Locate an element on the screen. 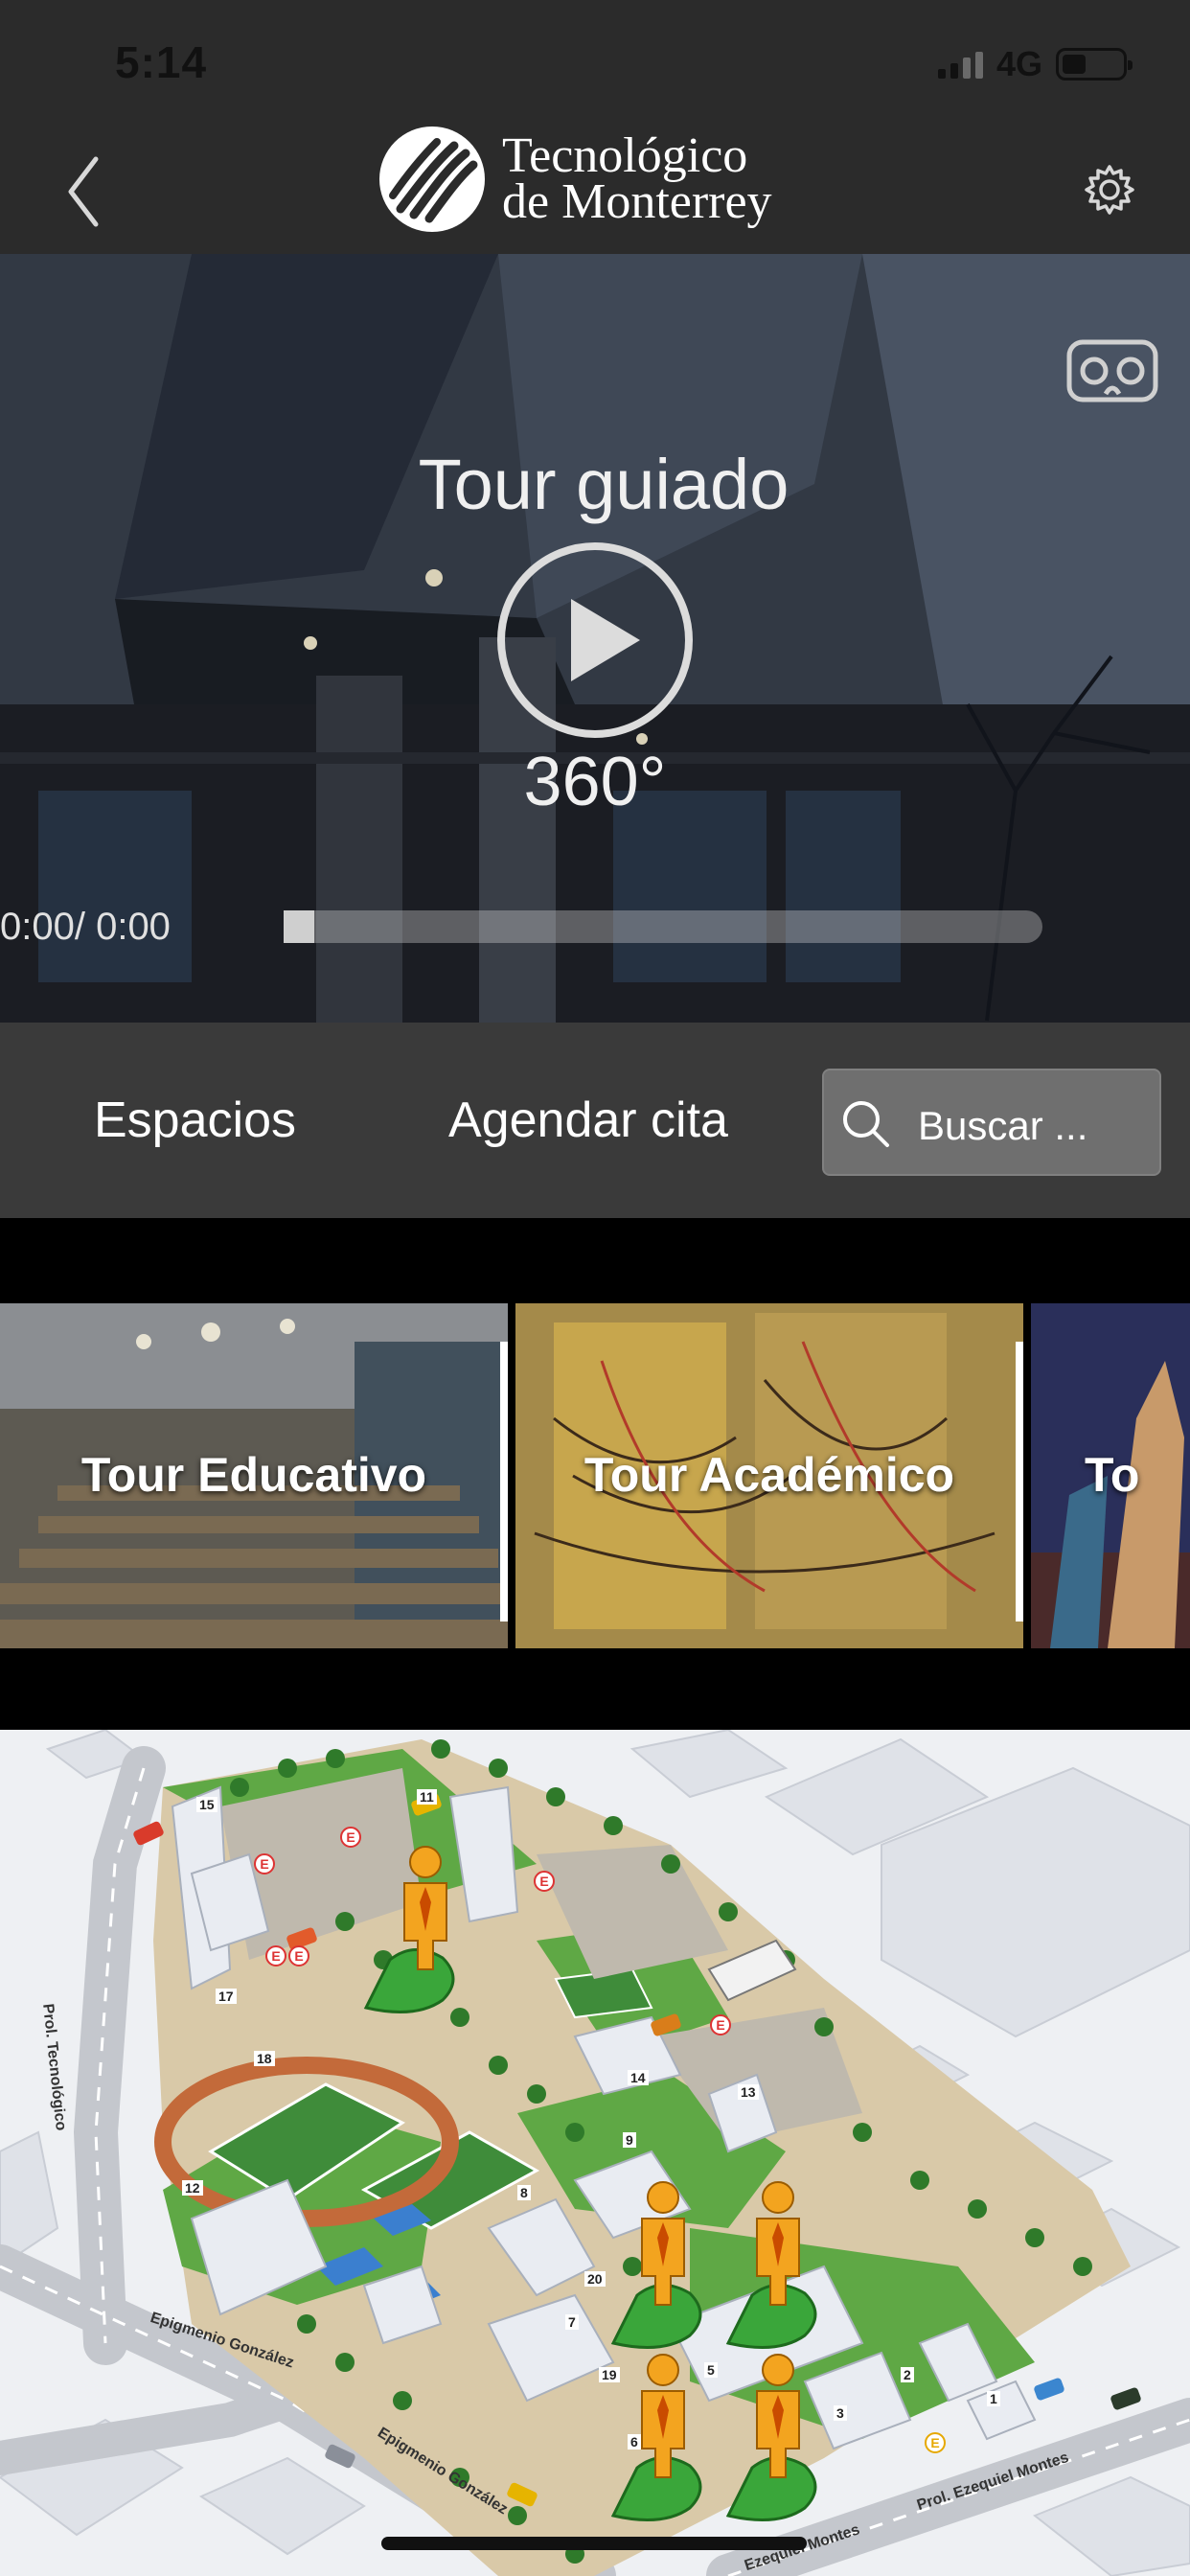 The height and width of the screenshot is (2576, 1190). building-number: 17 is located at coordinates (226, 1997).